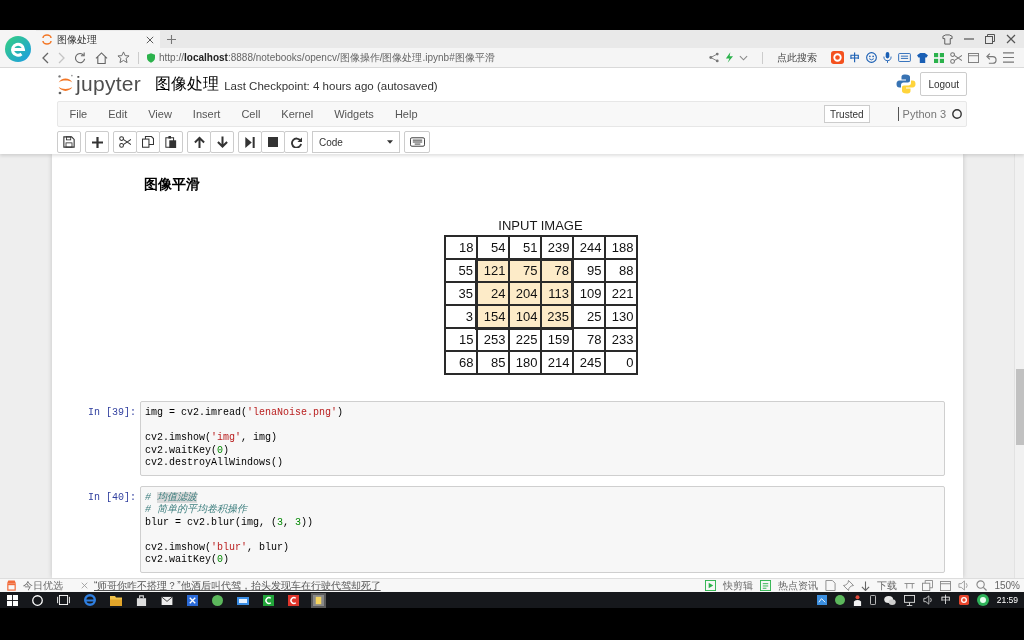  I want to click on smiley-icon, so click(871, 57).